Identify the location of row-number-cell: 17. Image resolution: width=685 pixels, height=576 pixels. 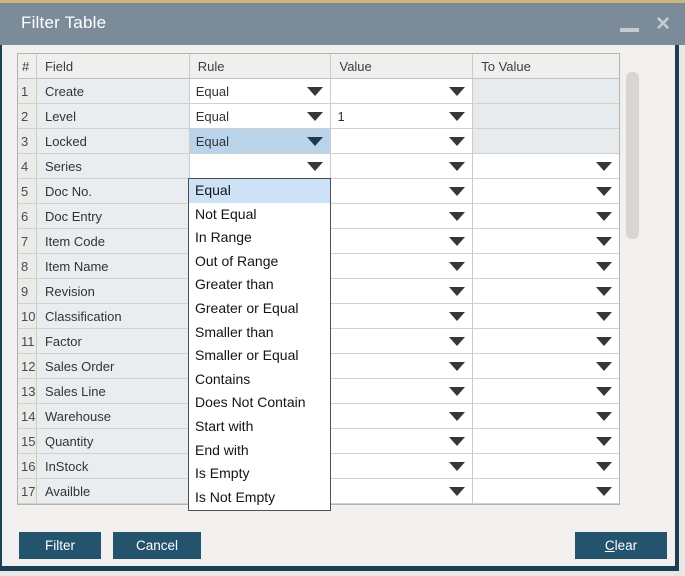
(27, 491).